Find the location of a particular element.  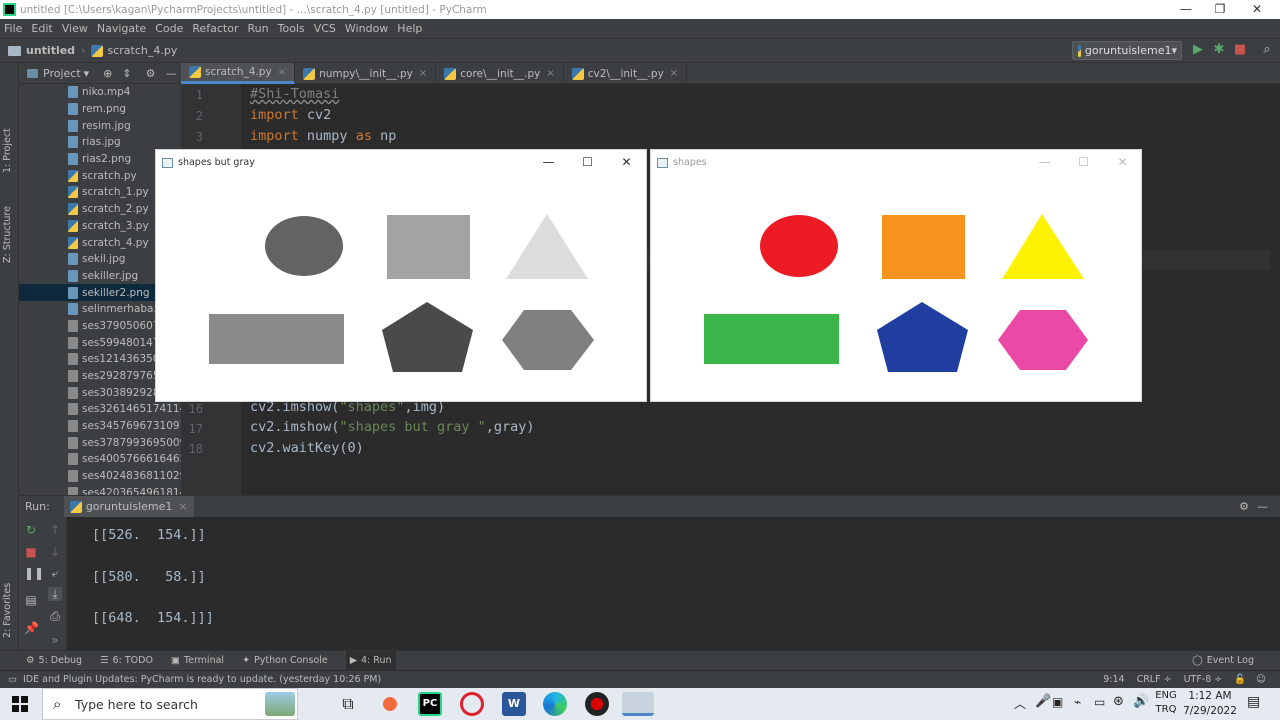

editor-scrollbar is located at coordinates (1275, 289).